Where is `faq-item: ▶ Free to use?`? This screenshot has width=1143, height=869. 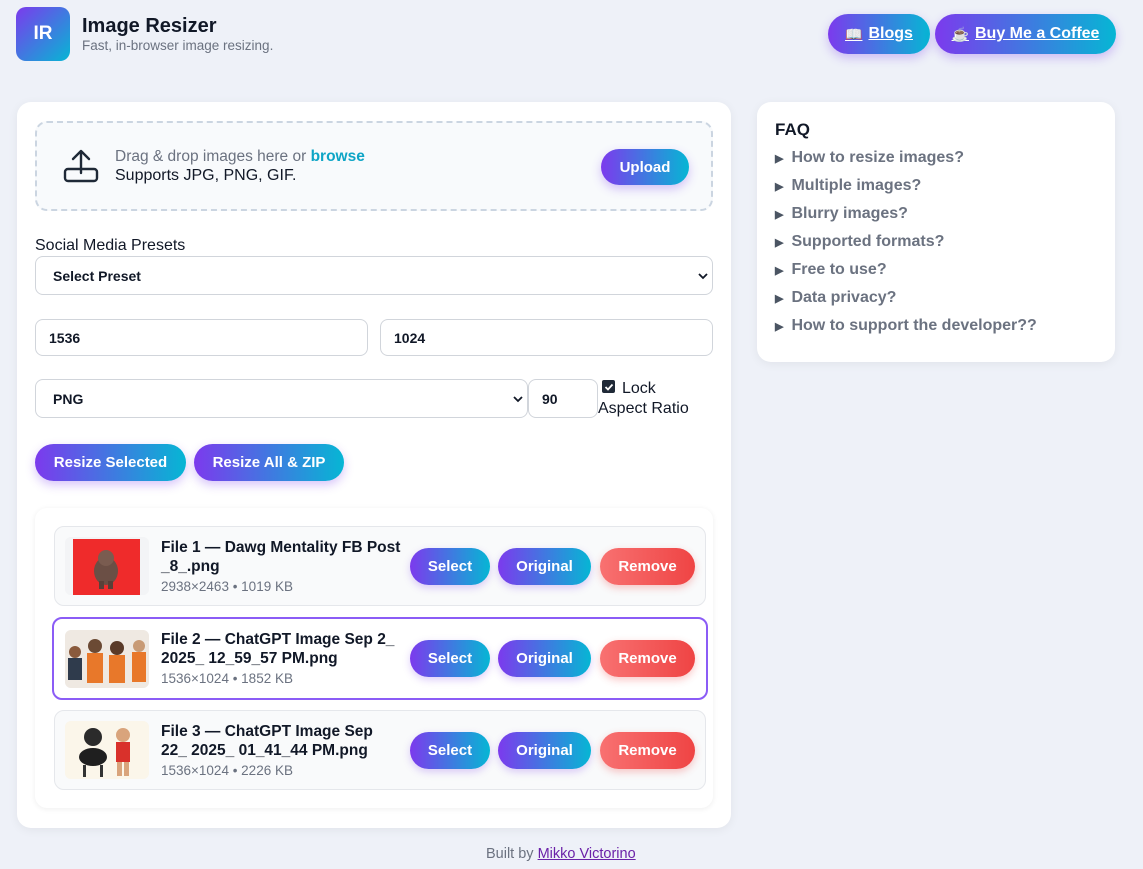 faq-item: ▶ Free to use? is located at coordinates (831, 270).